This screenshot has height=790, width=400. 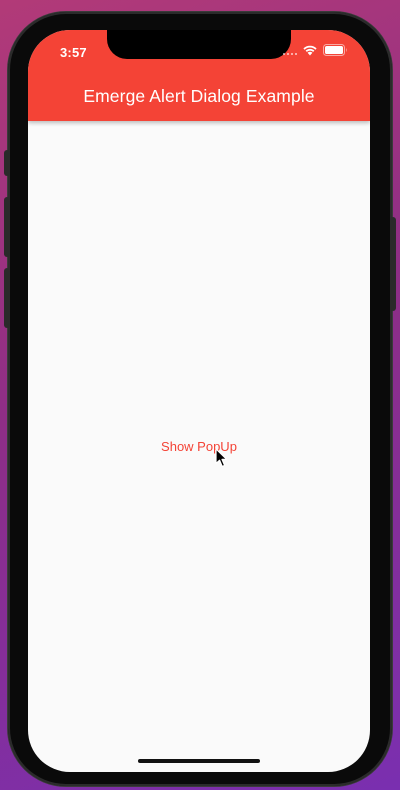 I want to click on wifi-icon, so click(x=310, y=50).